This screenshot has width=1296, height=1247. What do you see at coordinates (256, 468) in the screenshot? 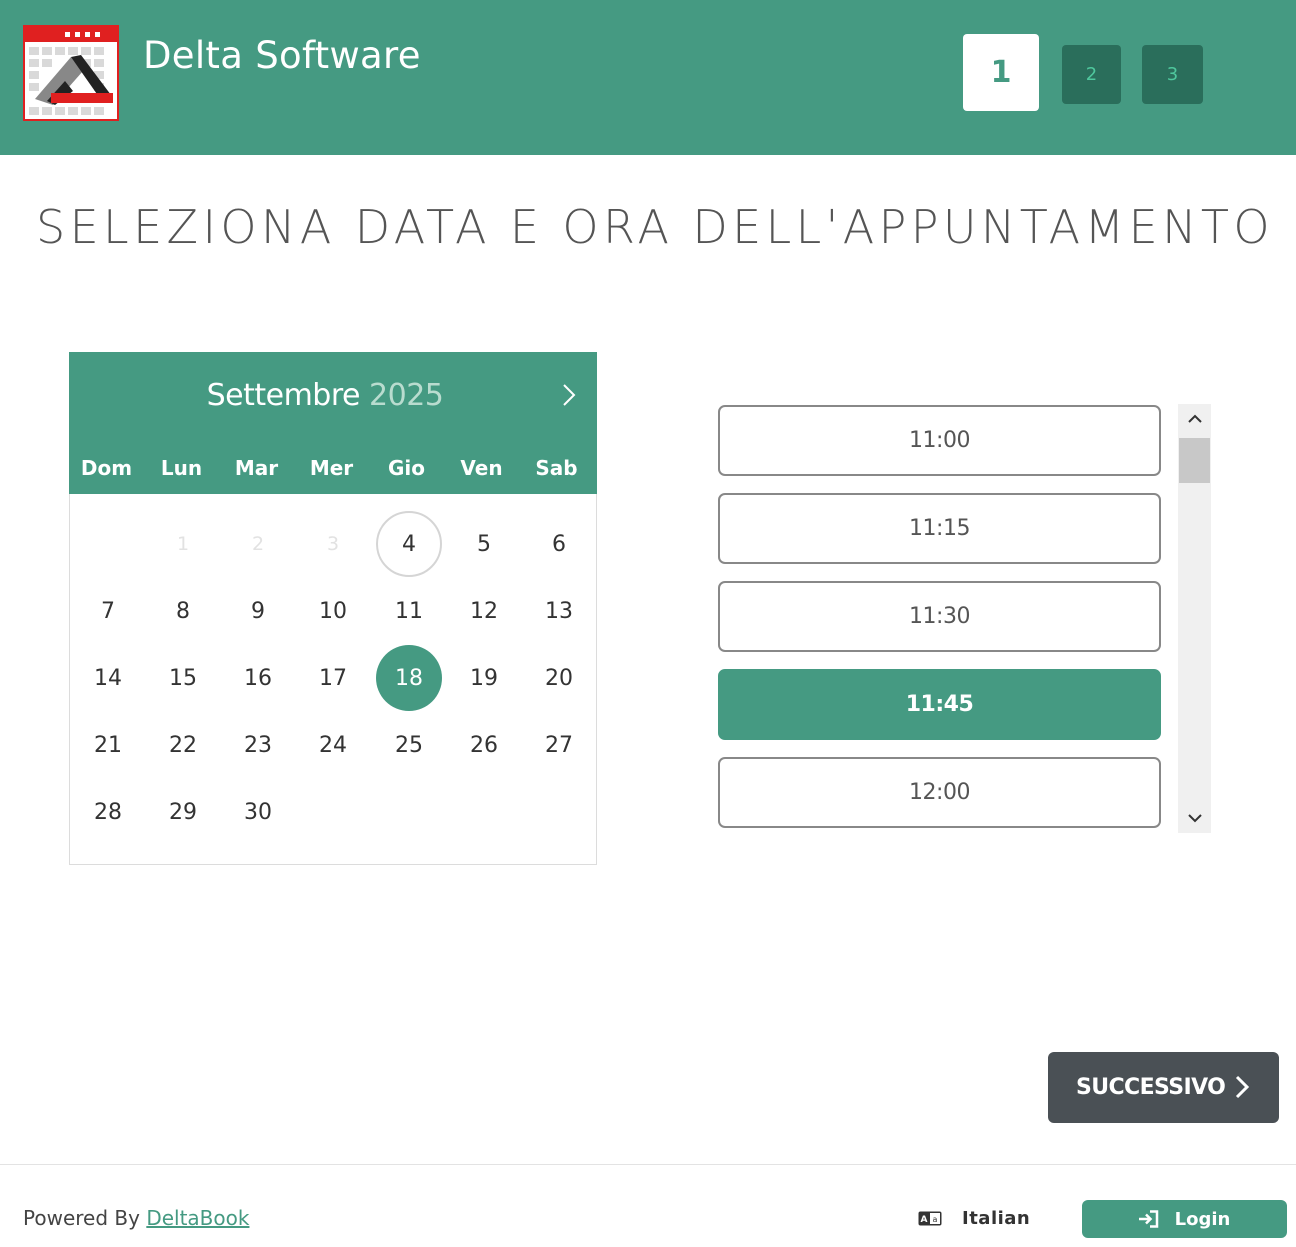
I see `weekday-mar: Mar` at bounding box center [256, 468].